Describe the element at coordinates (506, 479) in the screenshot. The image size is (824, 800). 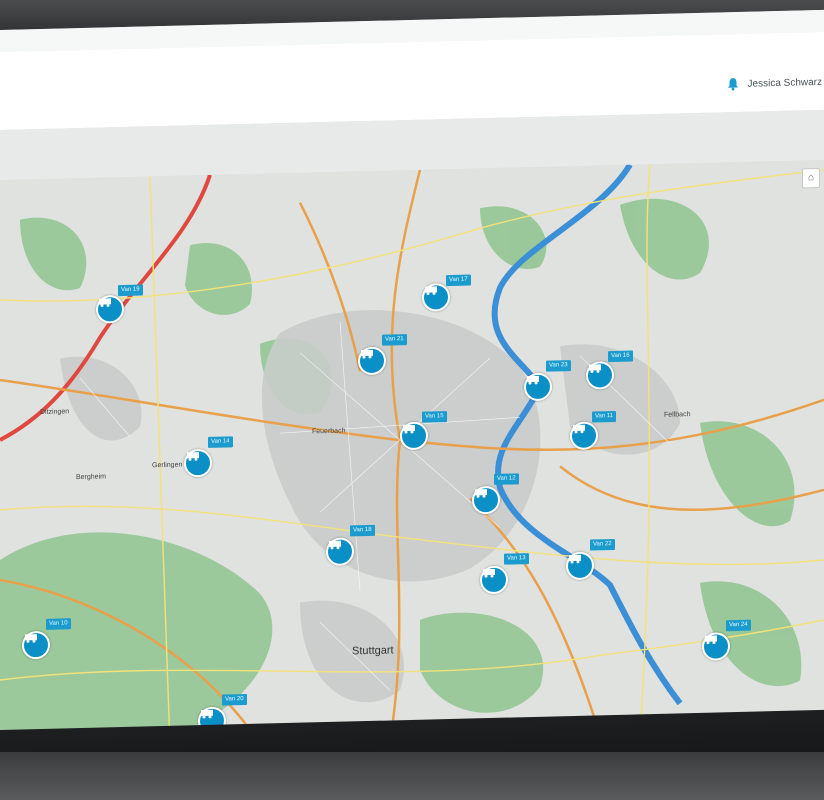
I see `vehicle-label: Van 12` at that location.